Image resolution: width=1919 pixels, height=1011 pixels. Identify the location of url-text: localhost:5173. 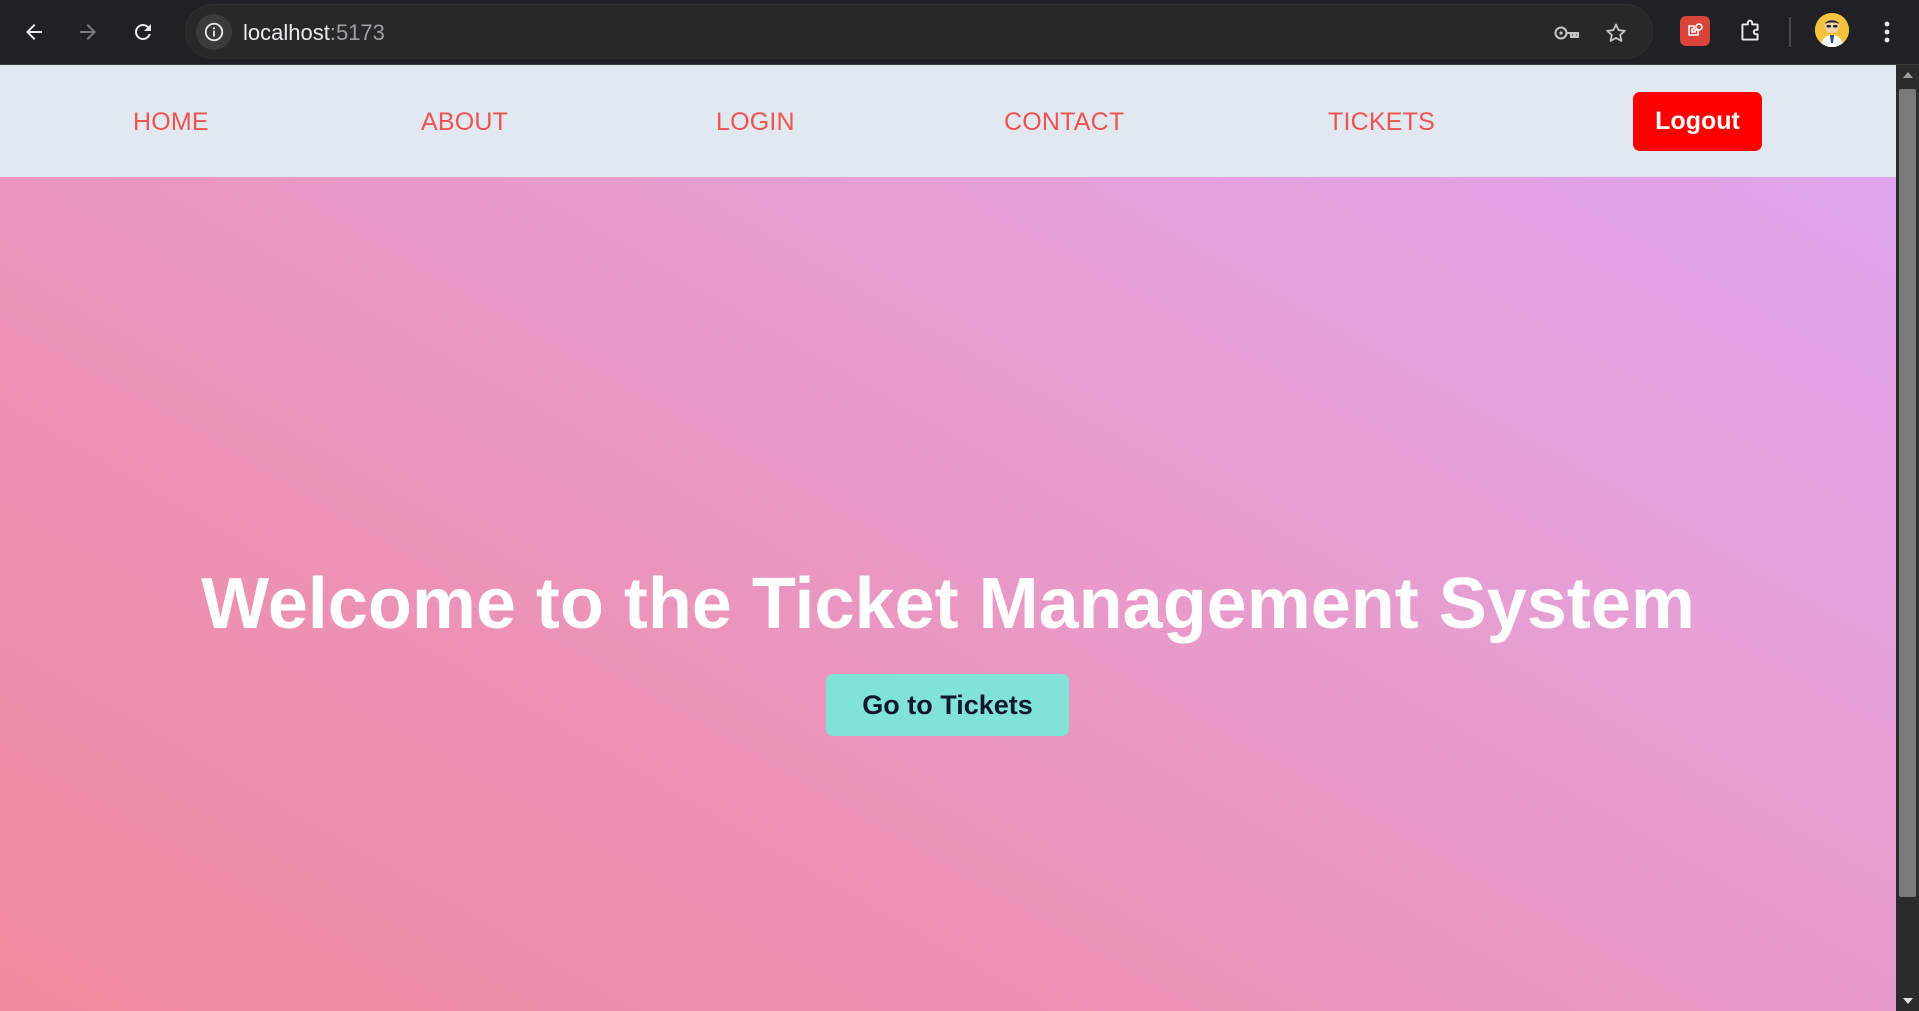
(314, 33).